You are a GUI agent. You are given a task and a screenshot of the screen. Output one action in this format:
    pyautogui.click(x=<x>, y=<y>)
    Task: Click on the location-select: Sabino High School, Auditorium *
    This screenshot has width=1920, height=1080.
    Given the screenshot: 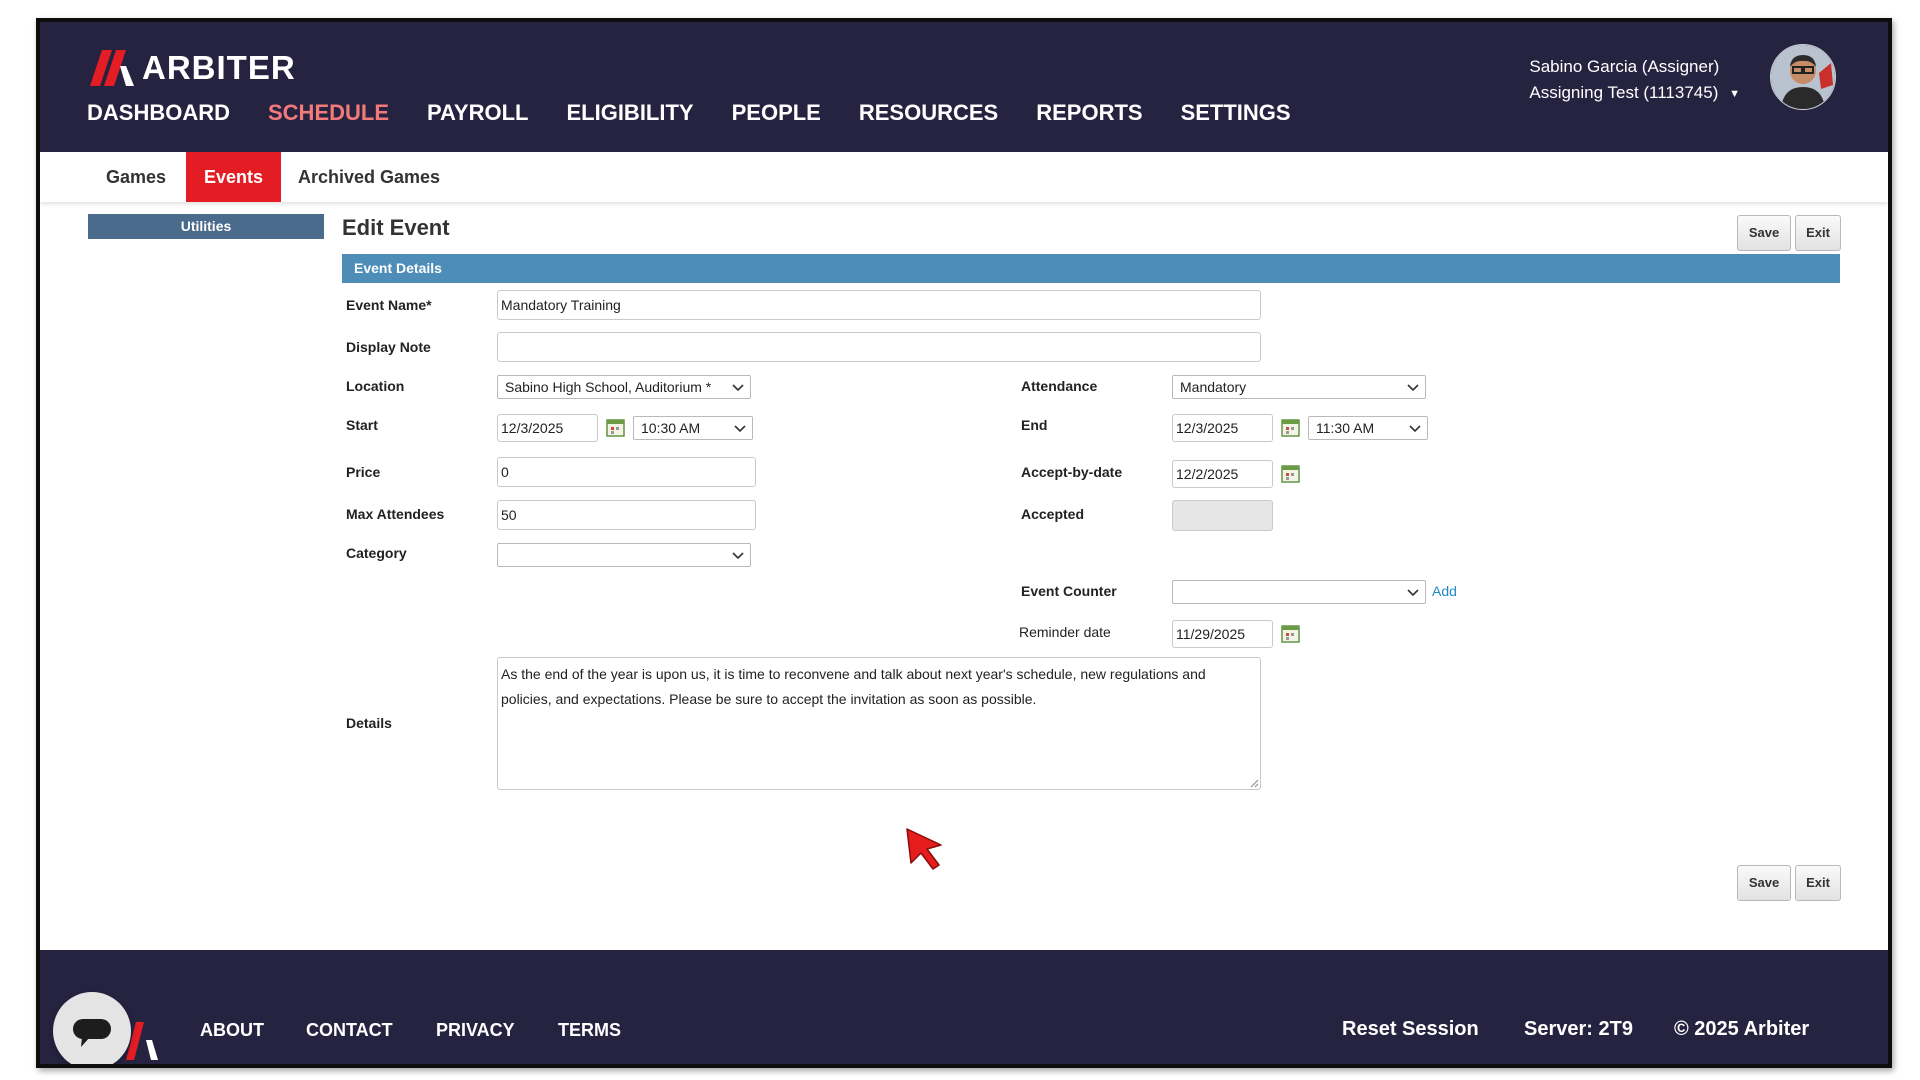 What is the action you would take?
    pyautogui.click(x=624, y=387)
    